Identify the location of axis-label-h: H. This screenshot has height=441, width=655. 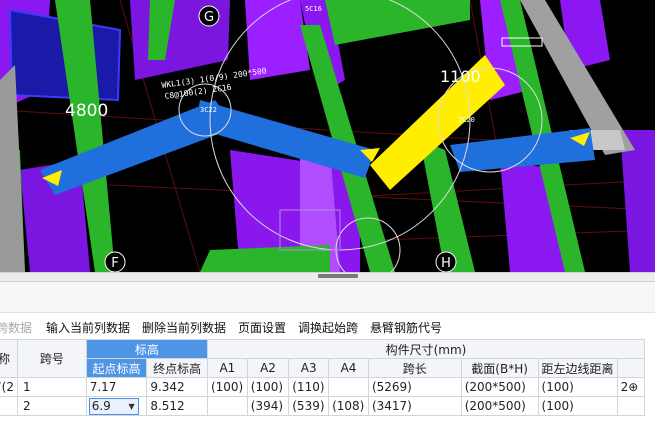
(446, 263).